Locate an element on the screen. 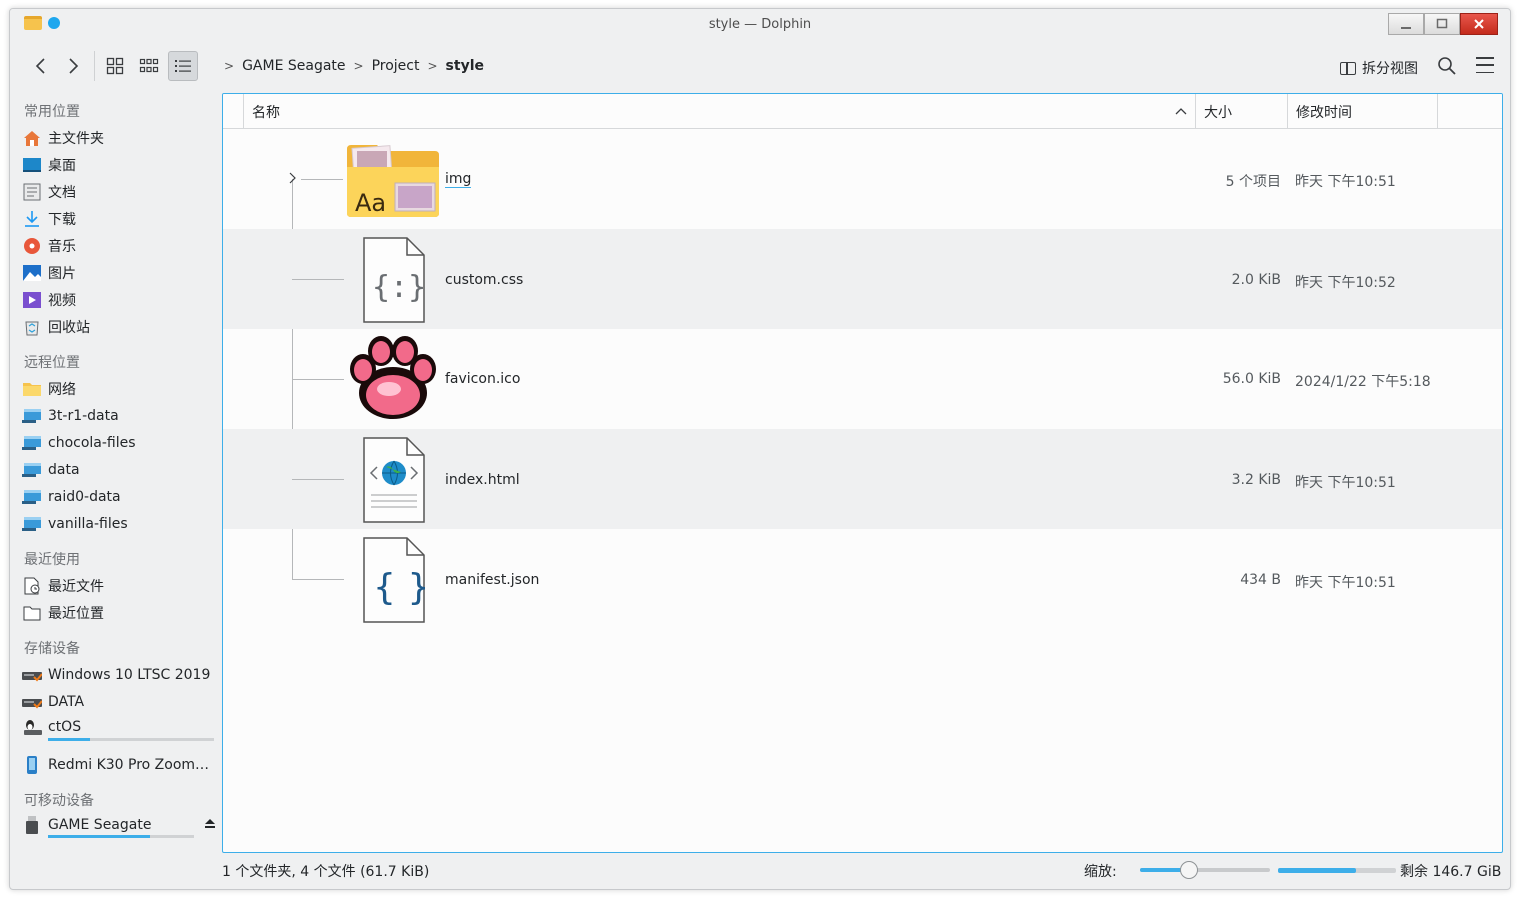  file-name: favicon.ico is located at coordinates (482, 379).